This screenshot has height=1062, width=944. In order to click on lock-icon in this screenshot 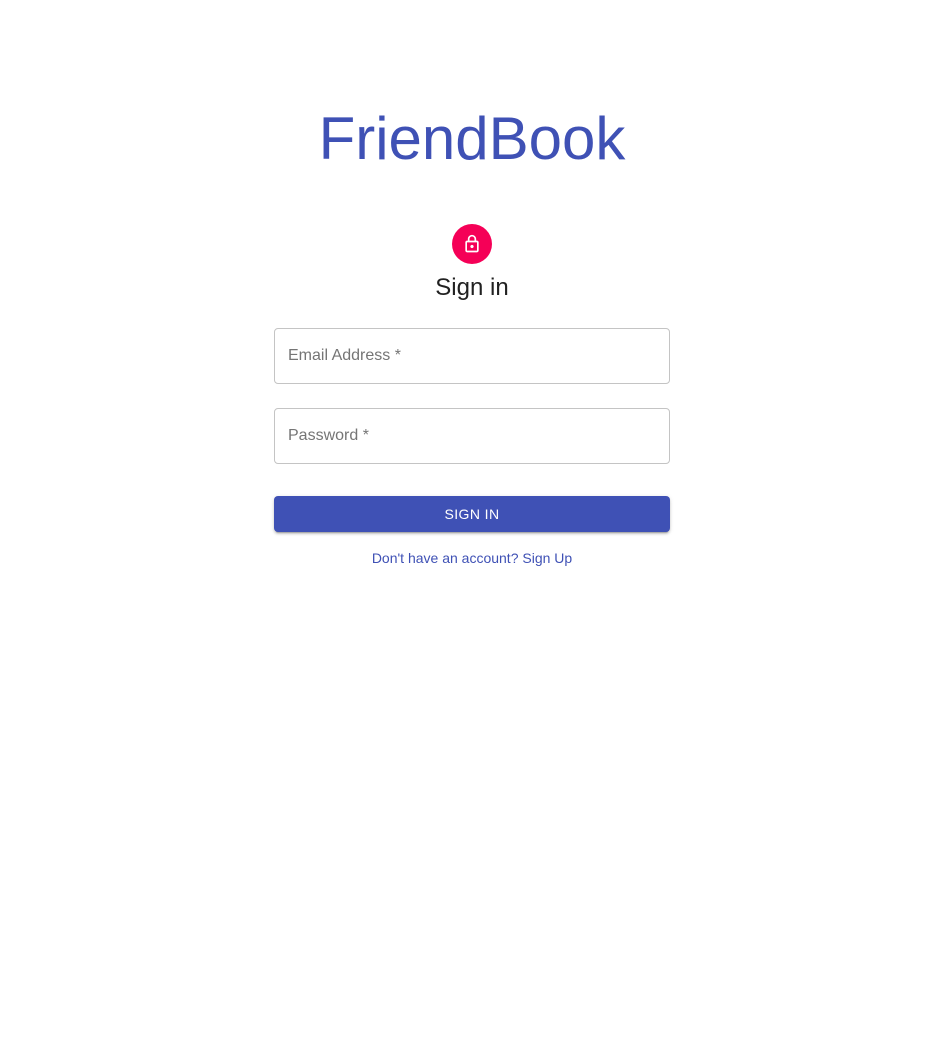, I will do `click(472, 243)`.